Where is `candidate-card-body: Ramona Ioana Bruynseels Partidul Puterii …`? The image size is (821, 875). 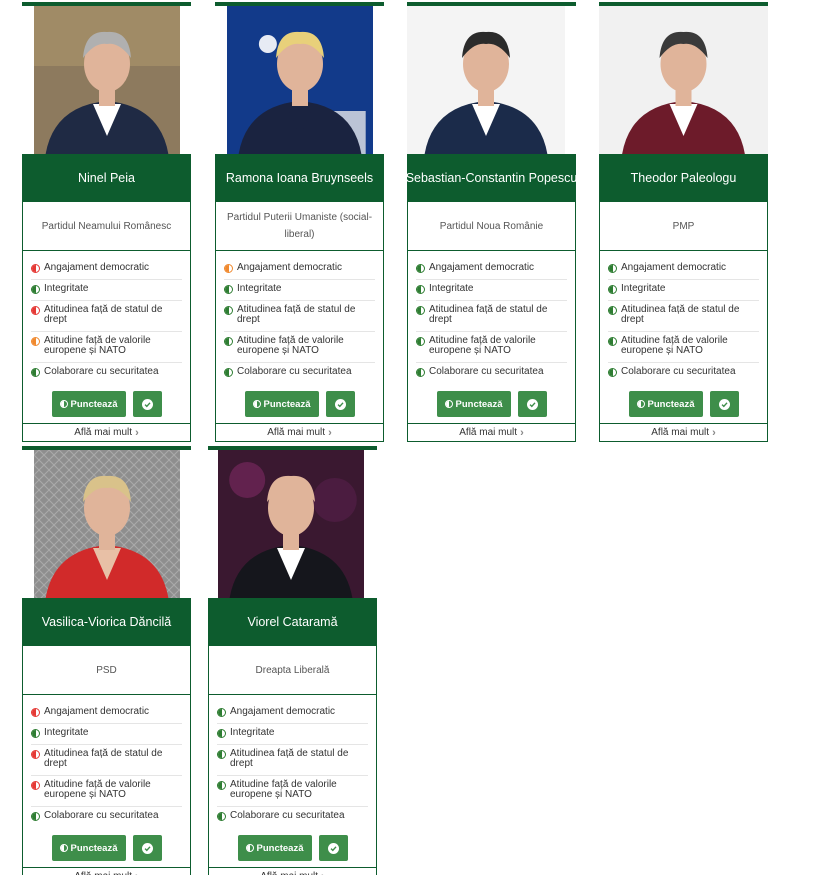 candidate-card-body: Ramona Ioana Bruynseels Partidul Puterii … is located at coordinates (299, 298).